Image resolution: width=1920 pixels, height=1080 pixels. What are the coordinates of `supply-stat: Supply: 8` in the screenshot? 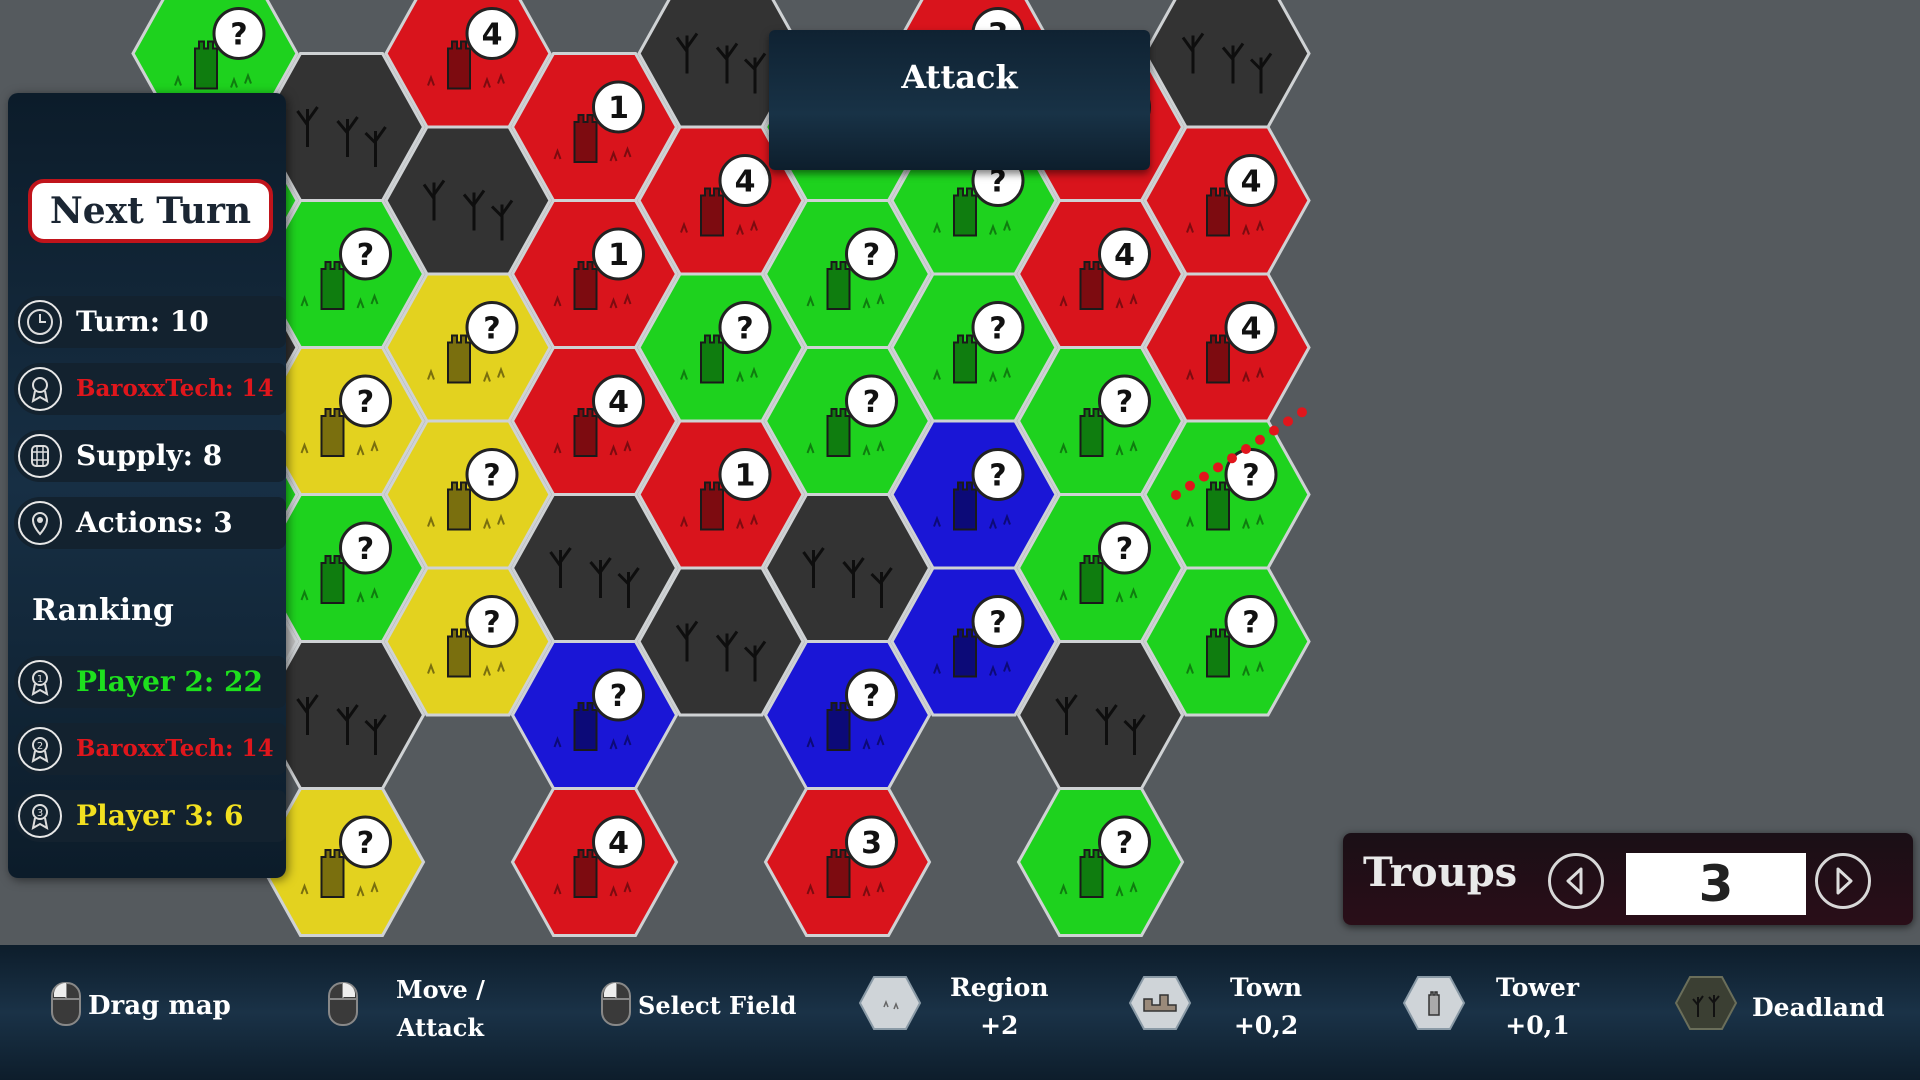 It's located at (150, 456).